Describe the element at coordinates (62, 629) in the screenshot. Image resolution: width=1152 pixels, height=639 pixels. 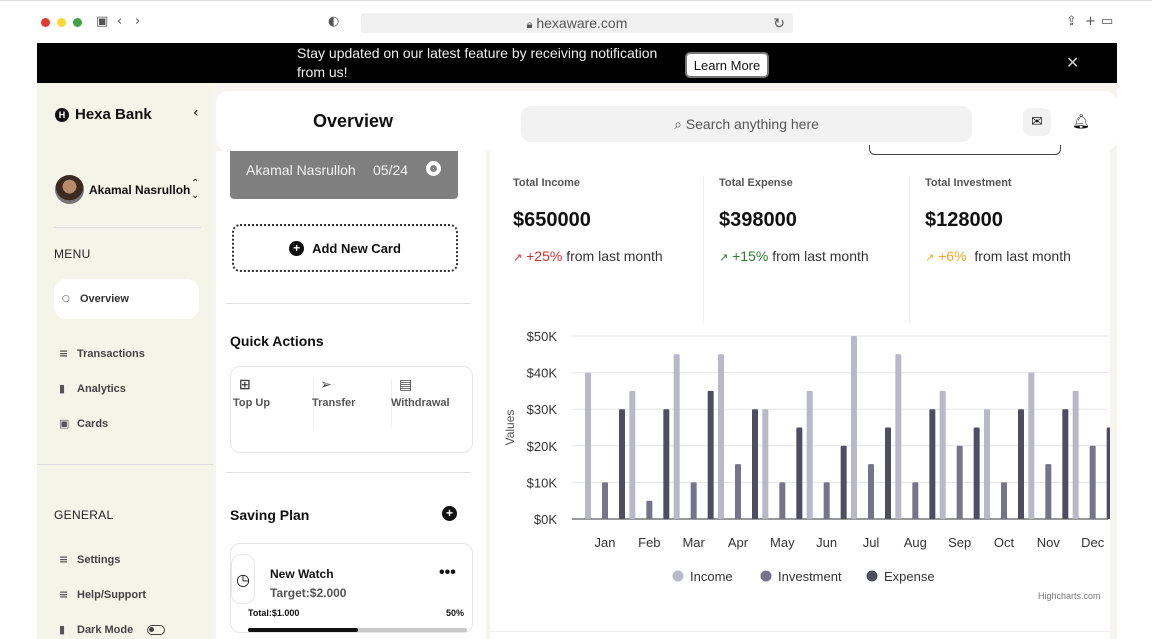
I see `bar-chart-icon: ▮` at that location.